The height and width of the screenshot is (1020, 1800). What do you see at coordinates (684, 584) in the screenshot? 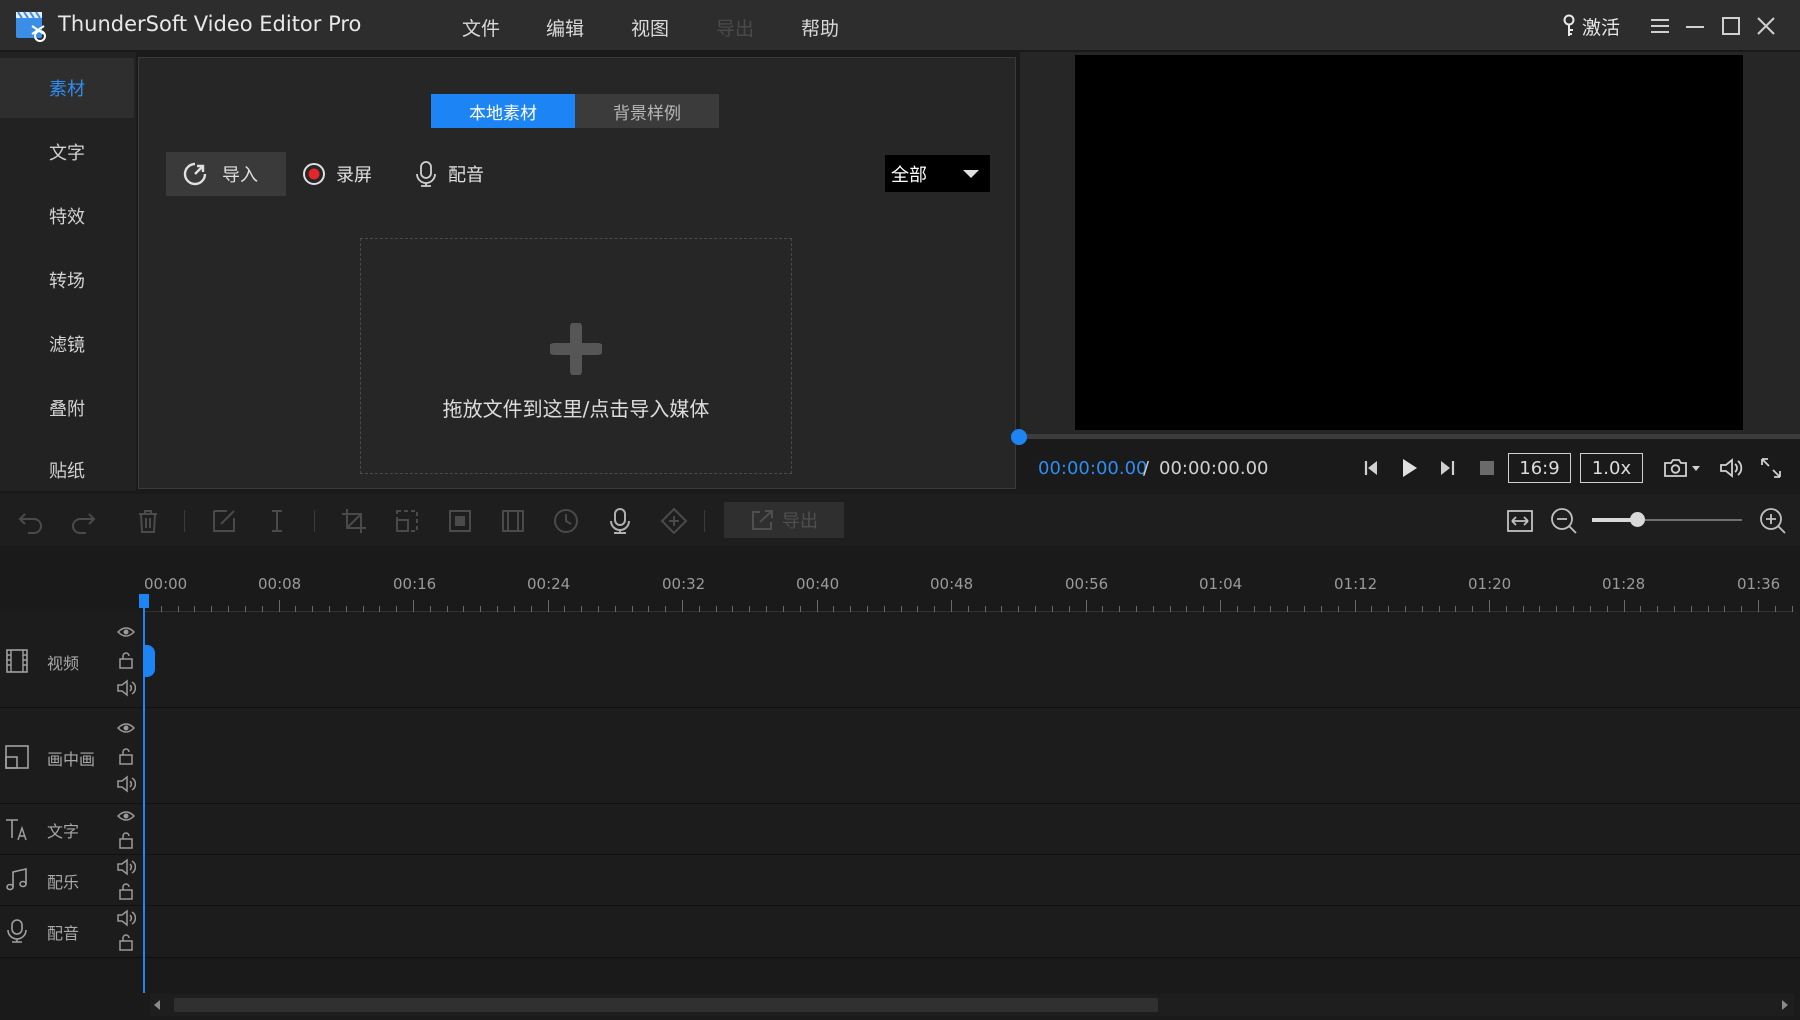
I see `ruler-label: 00:32` at bounding box center [684, 584].